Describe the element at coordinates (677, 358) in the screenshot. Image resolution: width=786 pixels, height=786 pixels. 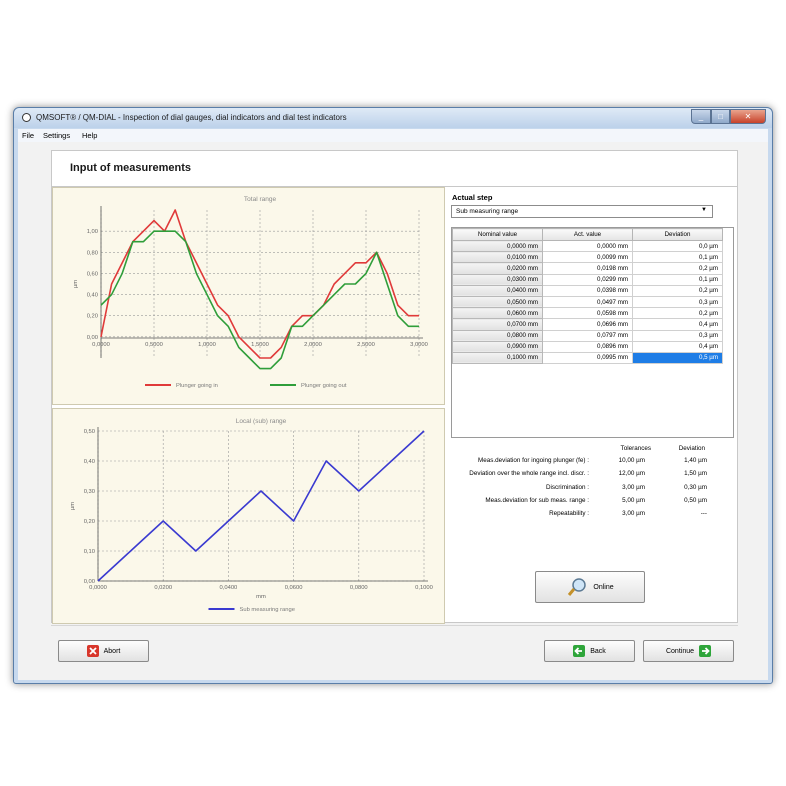
I see `deviation-cell: 0,5 µm` at that location.